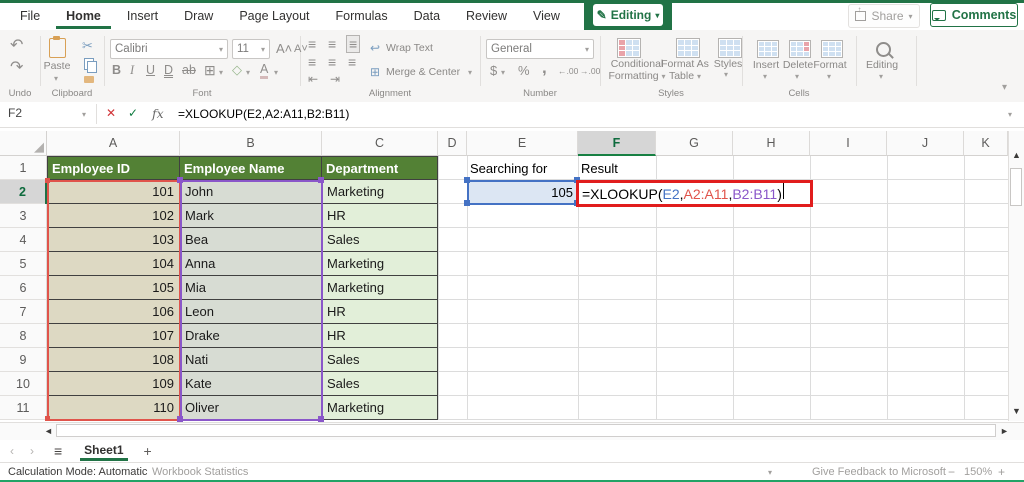  I want to click on col-header-I: I, so click(848, 143).